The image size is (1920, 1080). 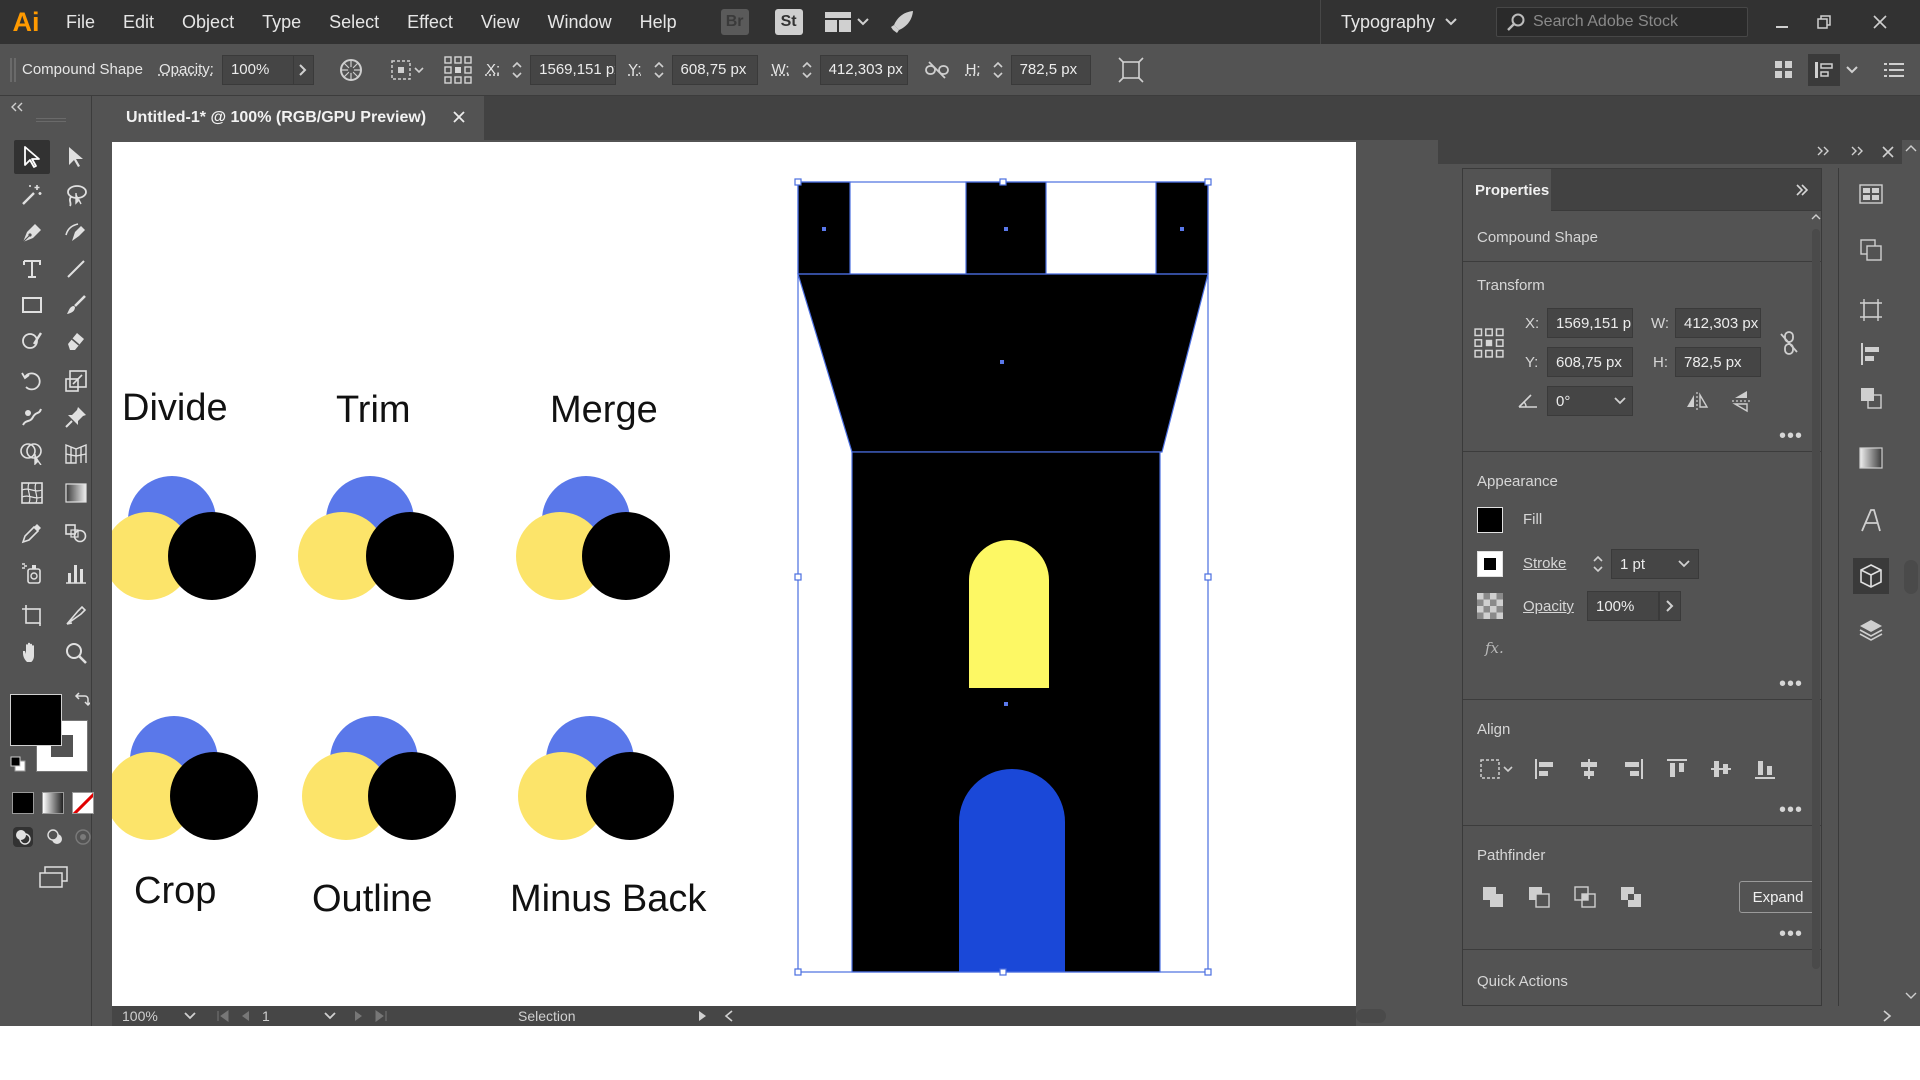 I want to click on align-top-button, so click(x=1677, y=769).